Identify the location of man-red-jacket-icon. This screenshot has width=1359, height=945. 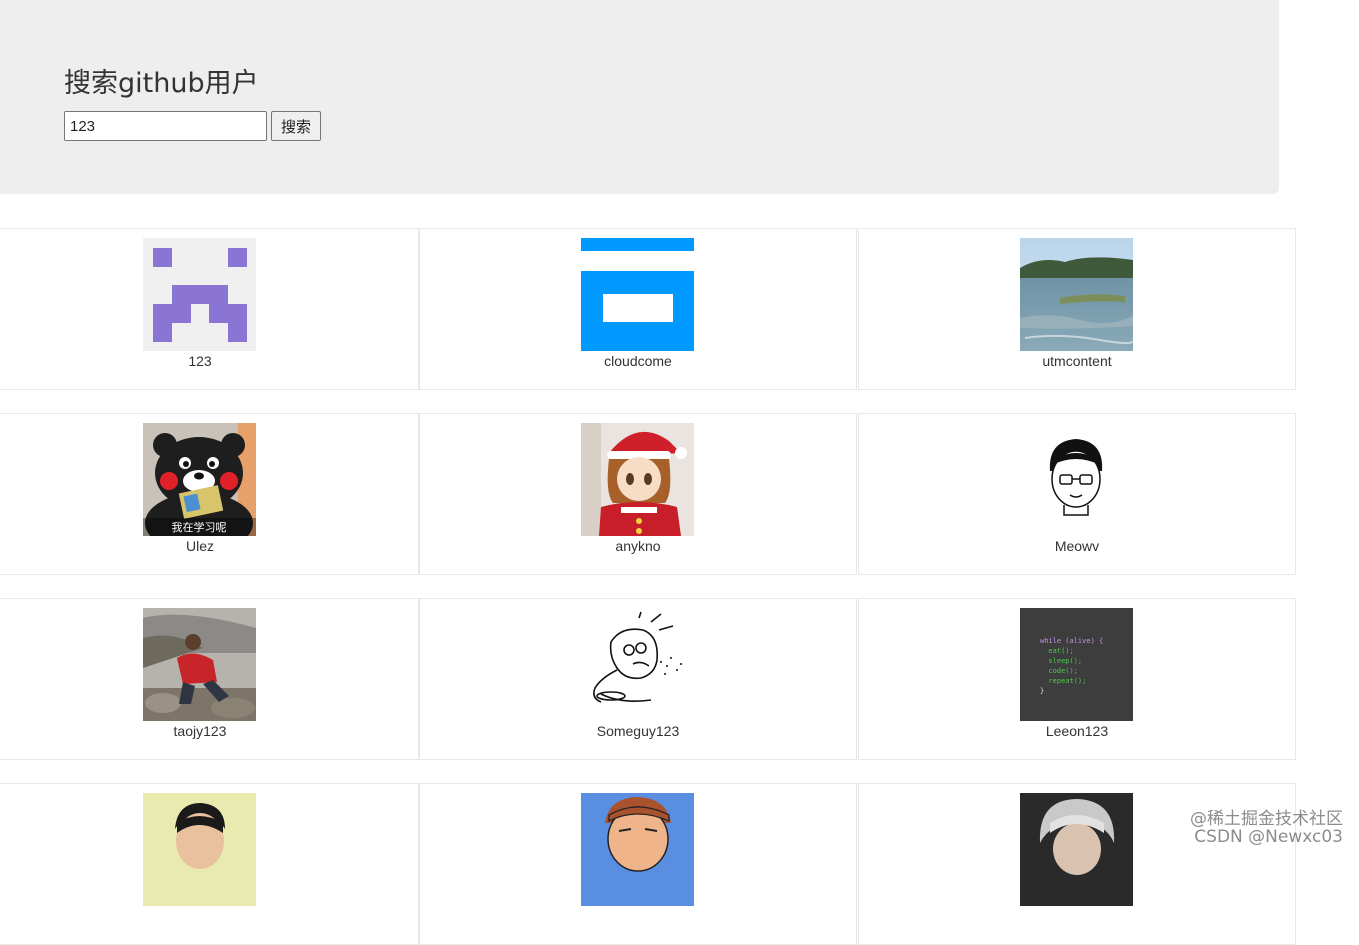
(199, 664).